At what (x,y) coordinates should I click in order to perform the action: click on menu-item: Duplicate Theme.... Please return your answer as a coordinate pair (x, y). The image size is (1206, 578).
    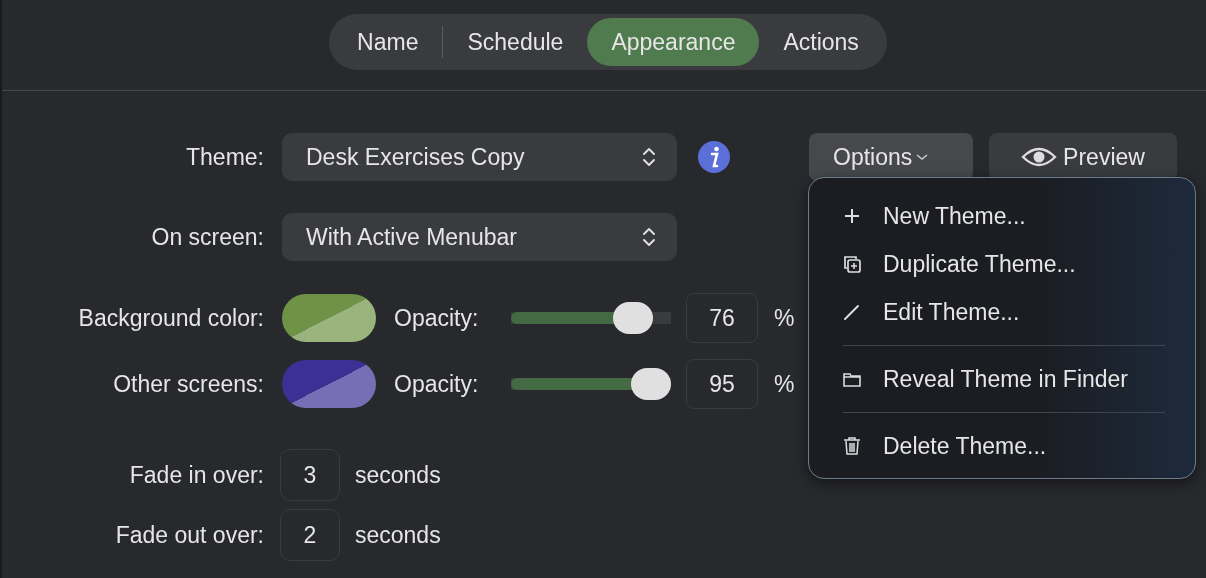
    Looking at the image, I should click on (1003, 264).